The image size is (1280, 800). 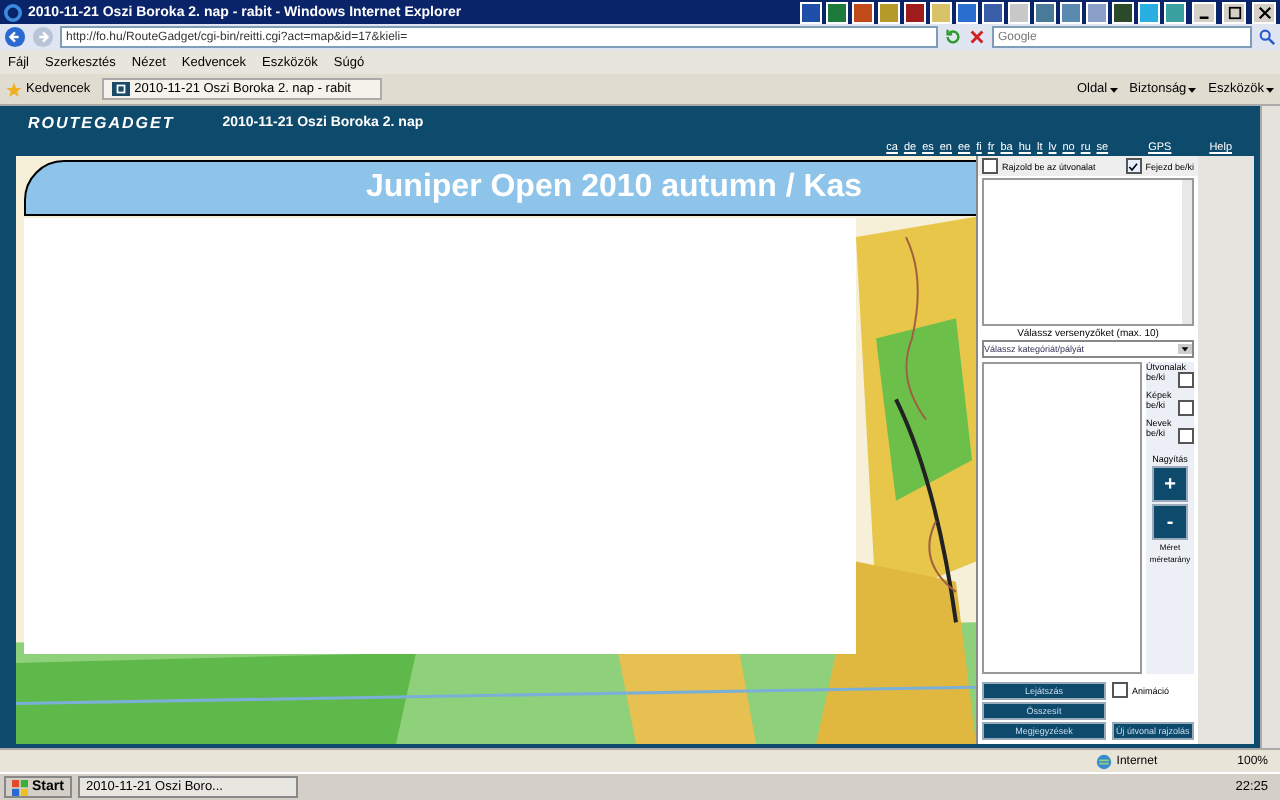 I want to click on minimize-button, so click(x=1204, y=12).